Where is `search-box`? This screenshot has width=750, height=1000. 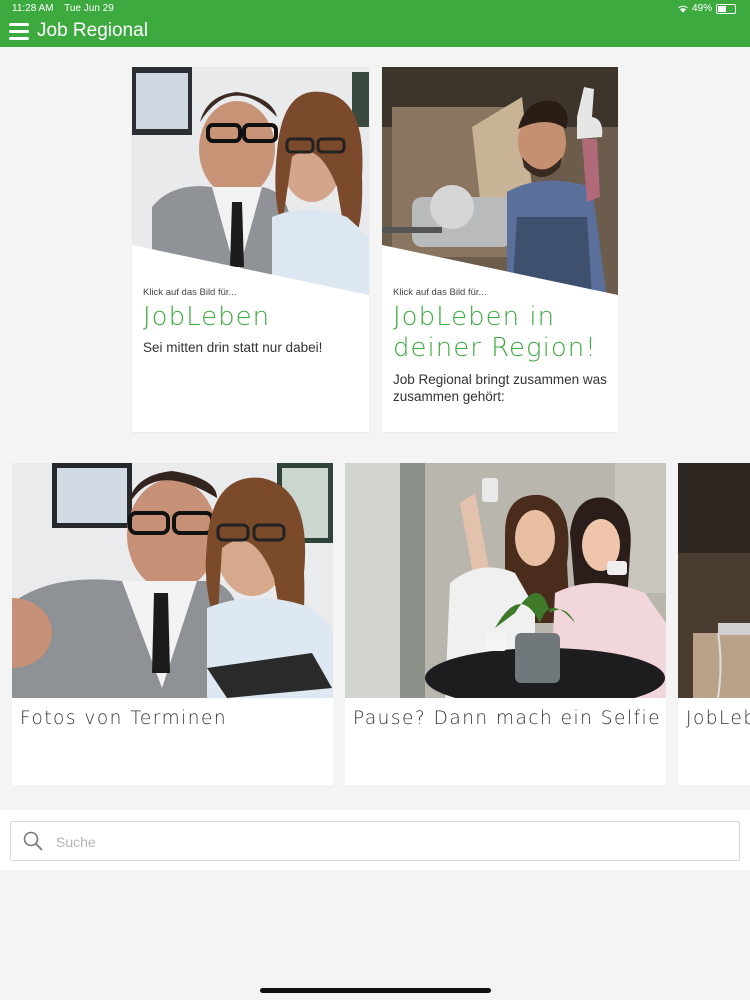
search-box is located at coordinates (375, 841).